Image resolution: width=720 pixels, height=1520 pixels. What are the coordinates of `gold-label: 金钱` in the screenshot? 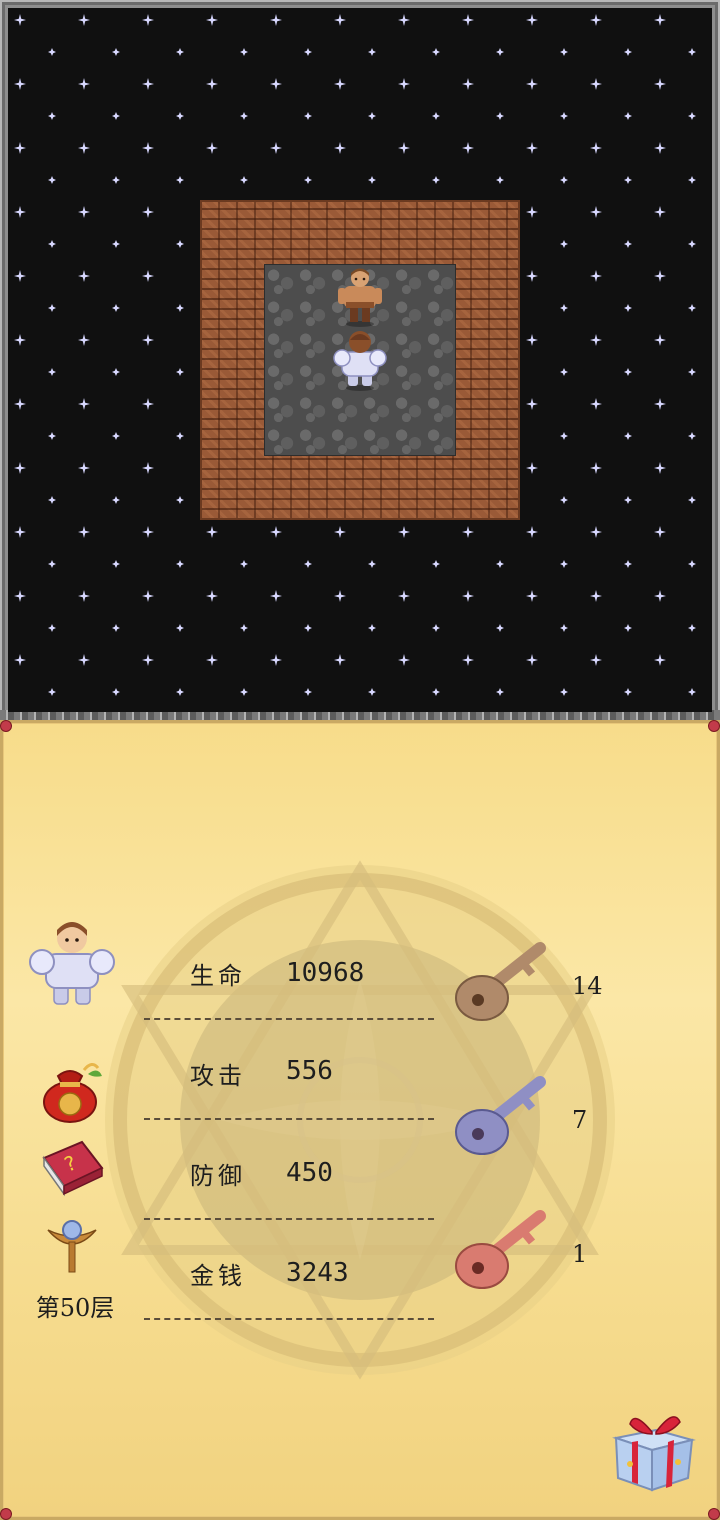 It's located at (218, 1276).